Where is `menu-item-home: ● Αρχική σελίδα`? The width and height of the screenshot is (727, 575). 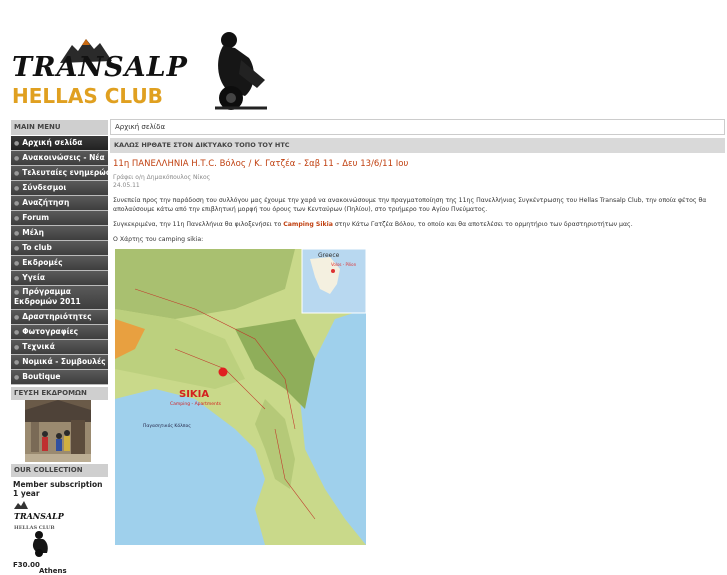
menu-item-home: ● Αρχική σελίδα is located at coordinates (59, 143).